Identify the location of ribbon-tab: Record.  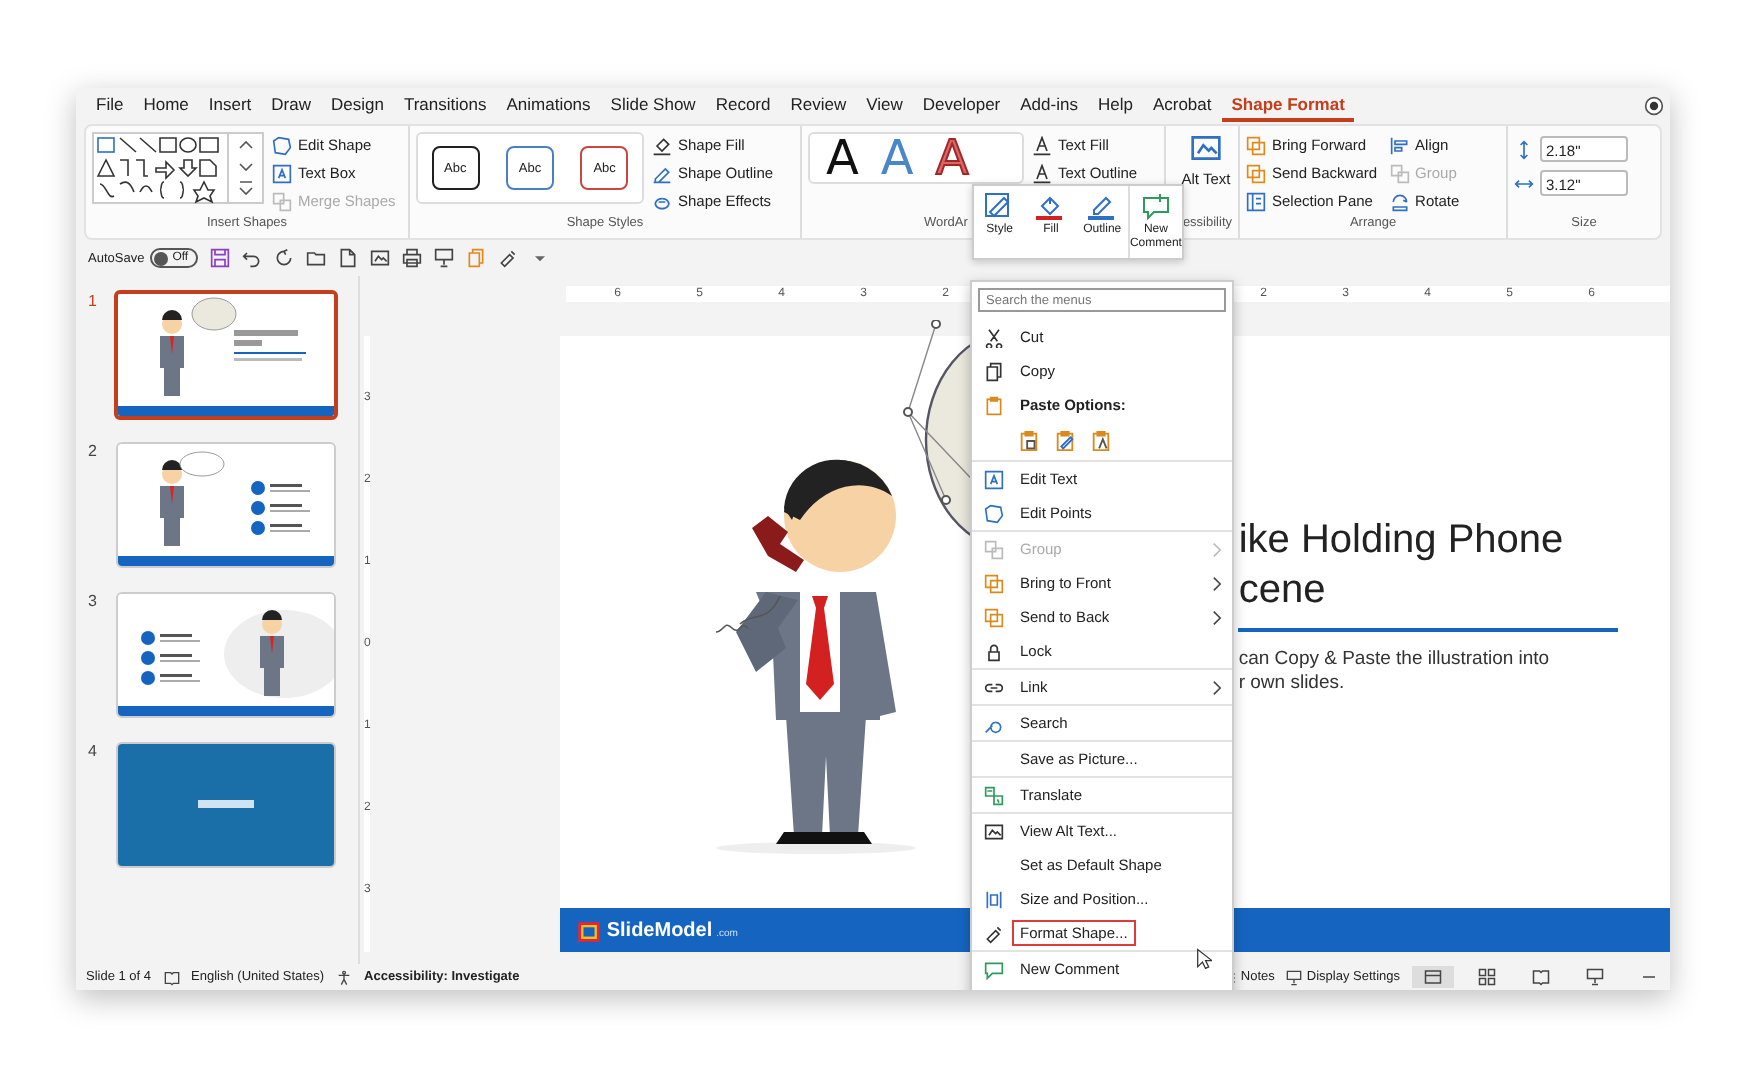
(743, 106).